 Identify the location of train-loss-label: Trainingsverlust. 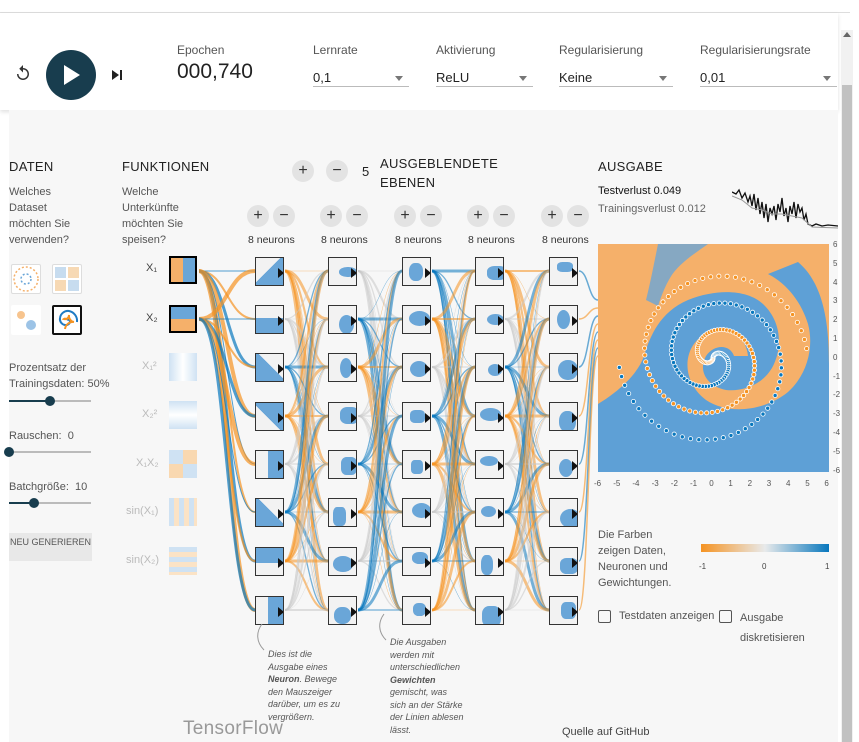
(637, 209).